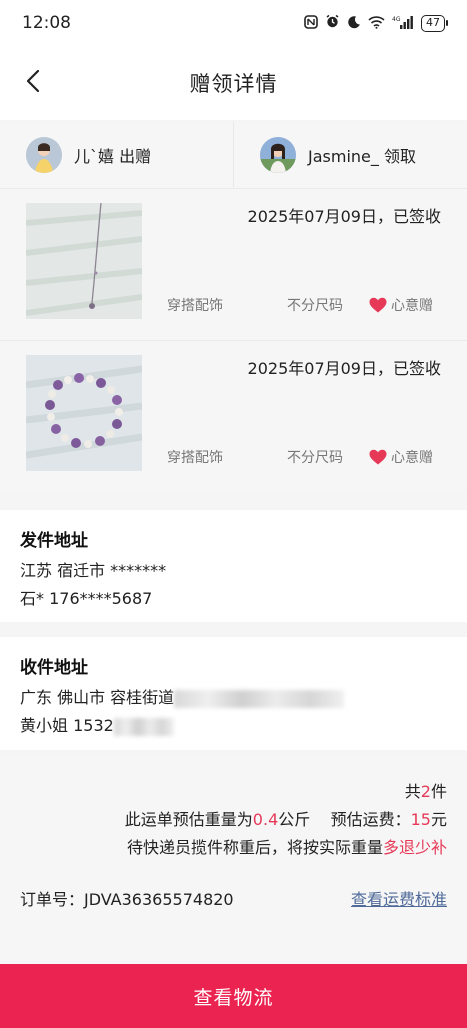 The height and width of the screenshot is (1028, 467). I want to click on page-title: 赠领详情, so click(233, 84).